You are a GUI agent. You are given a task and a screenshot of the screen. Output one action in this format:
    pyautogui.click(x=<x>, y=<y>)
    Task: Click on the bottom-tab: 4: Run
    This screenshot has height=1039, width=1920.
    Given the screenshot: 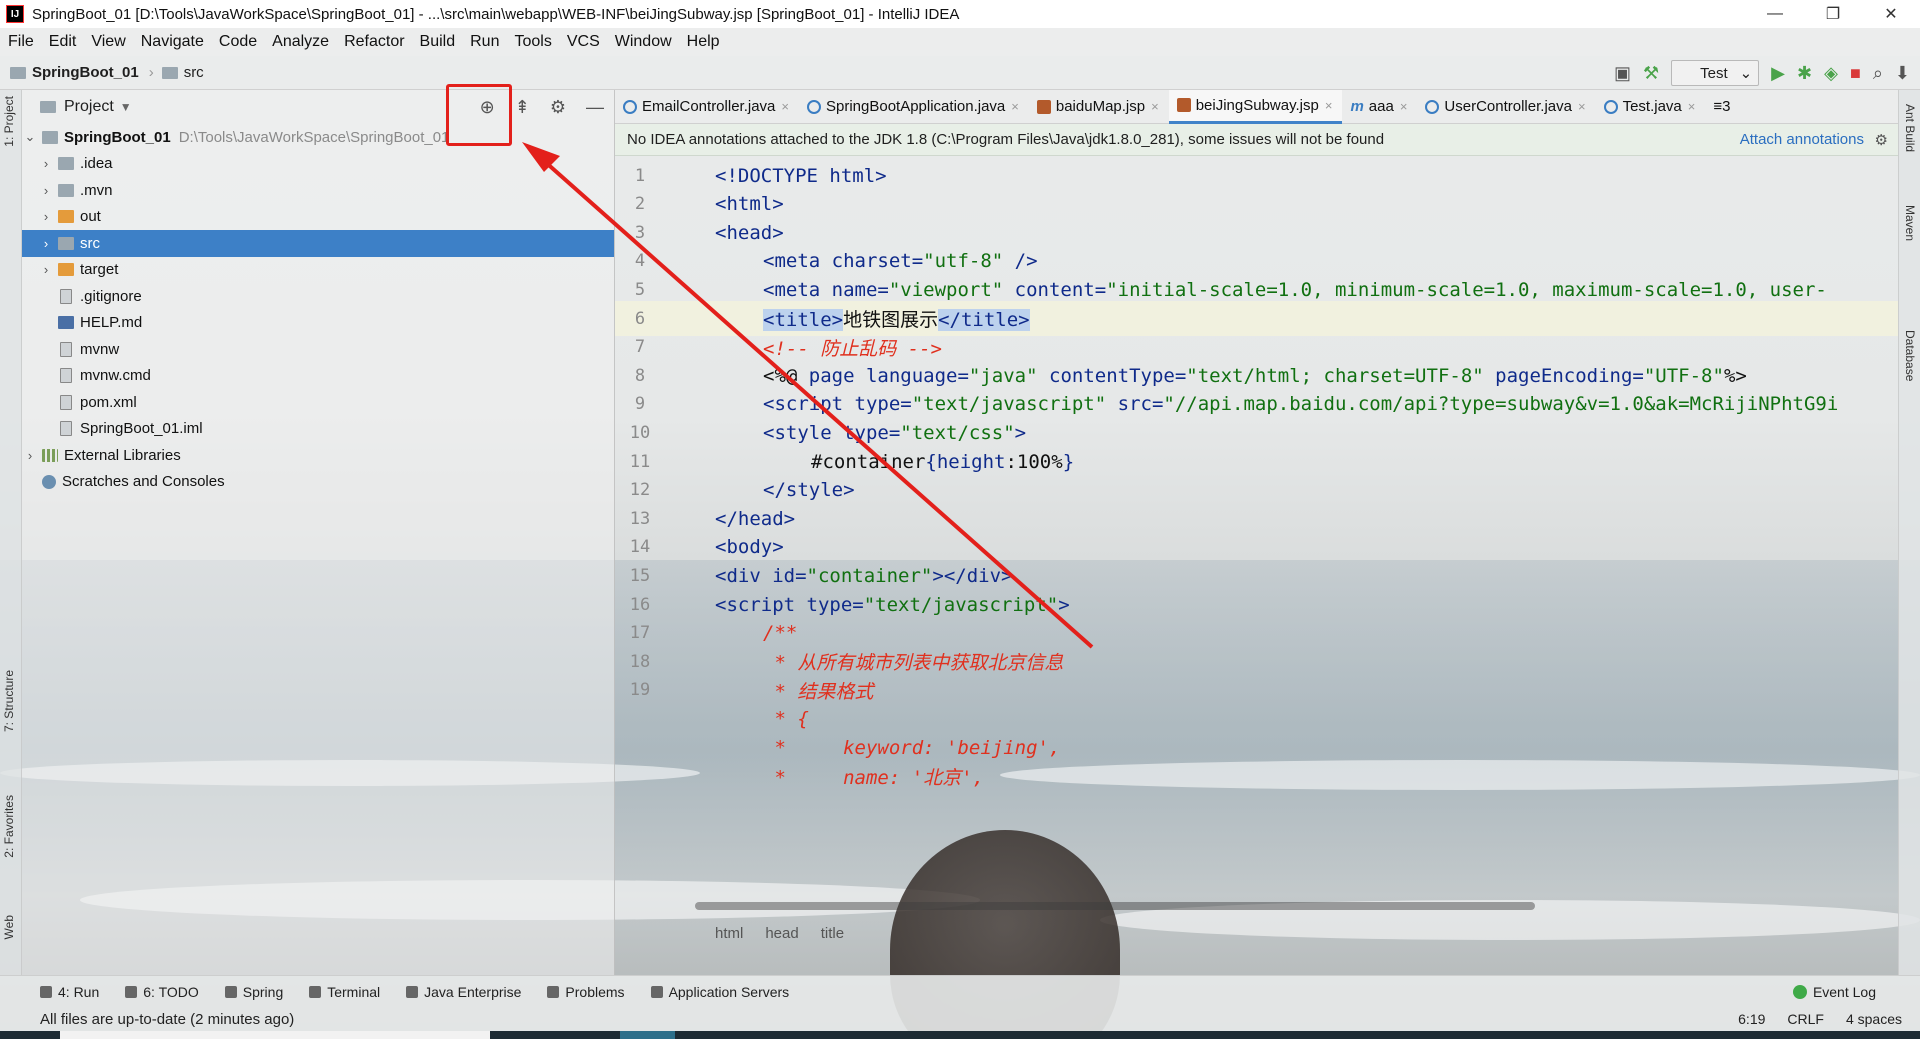 What is the action you would take?
    pyautogui.click(x=69, y=992)
    